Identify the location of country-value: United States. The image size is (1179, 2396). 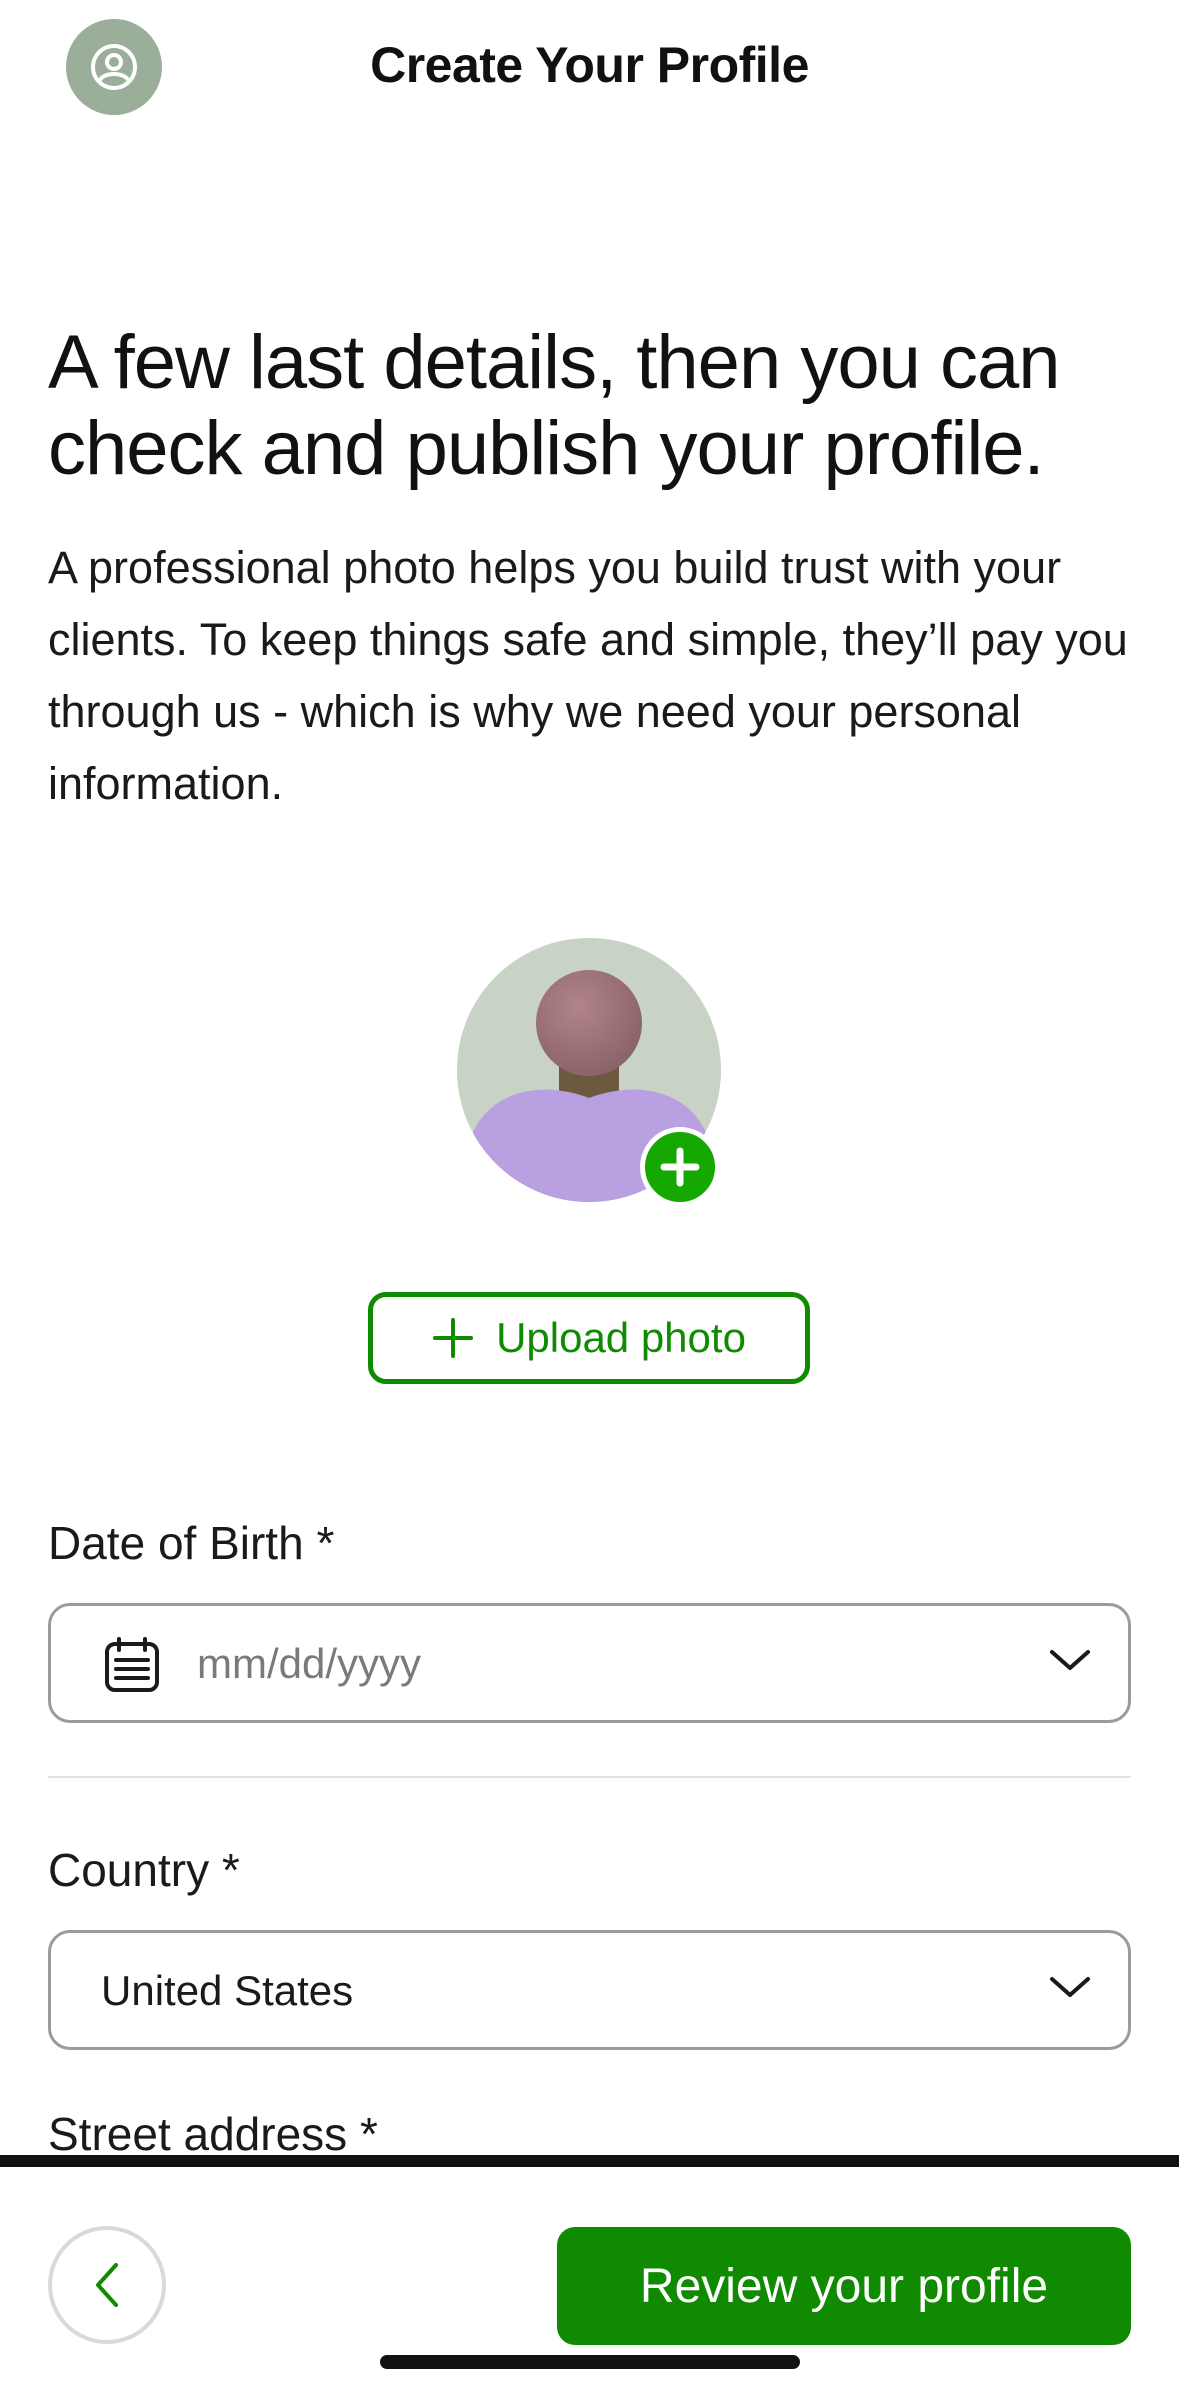
(227, 1990).